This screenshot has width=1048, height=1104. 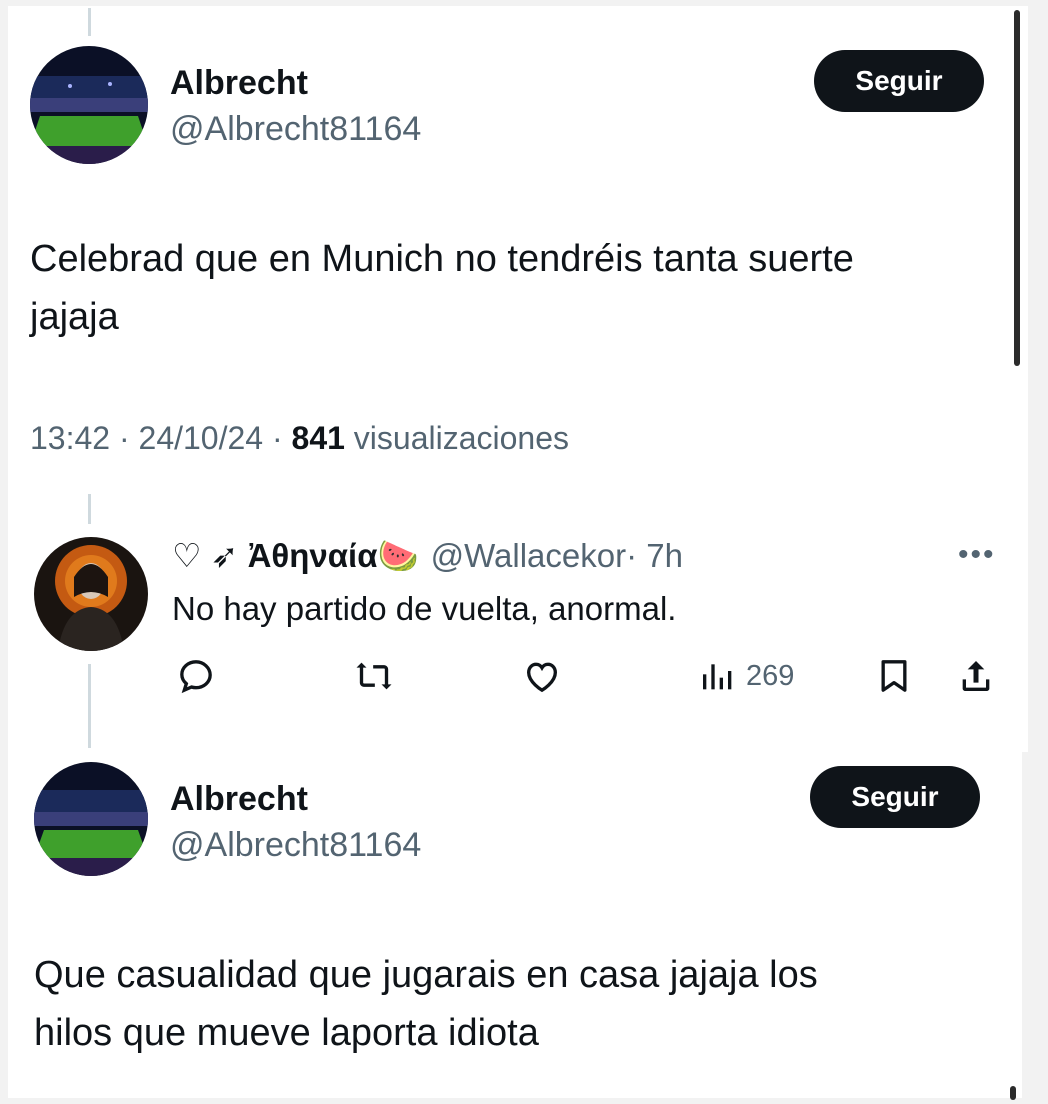 I want to click on reply-text: No hay partido de vuelta, anormal., so click(x=424, y=608).